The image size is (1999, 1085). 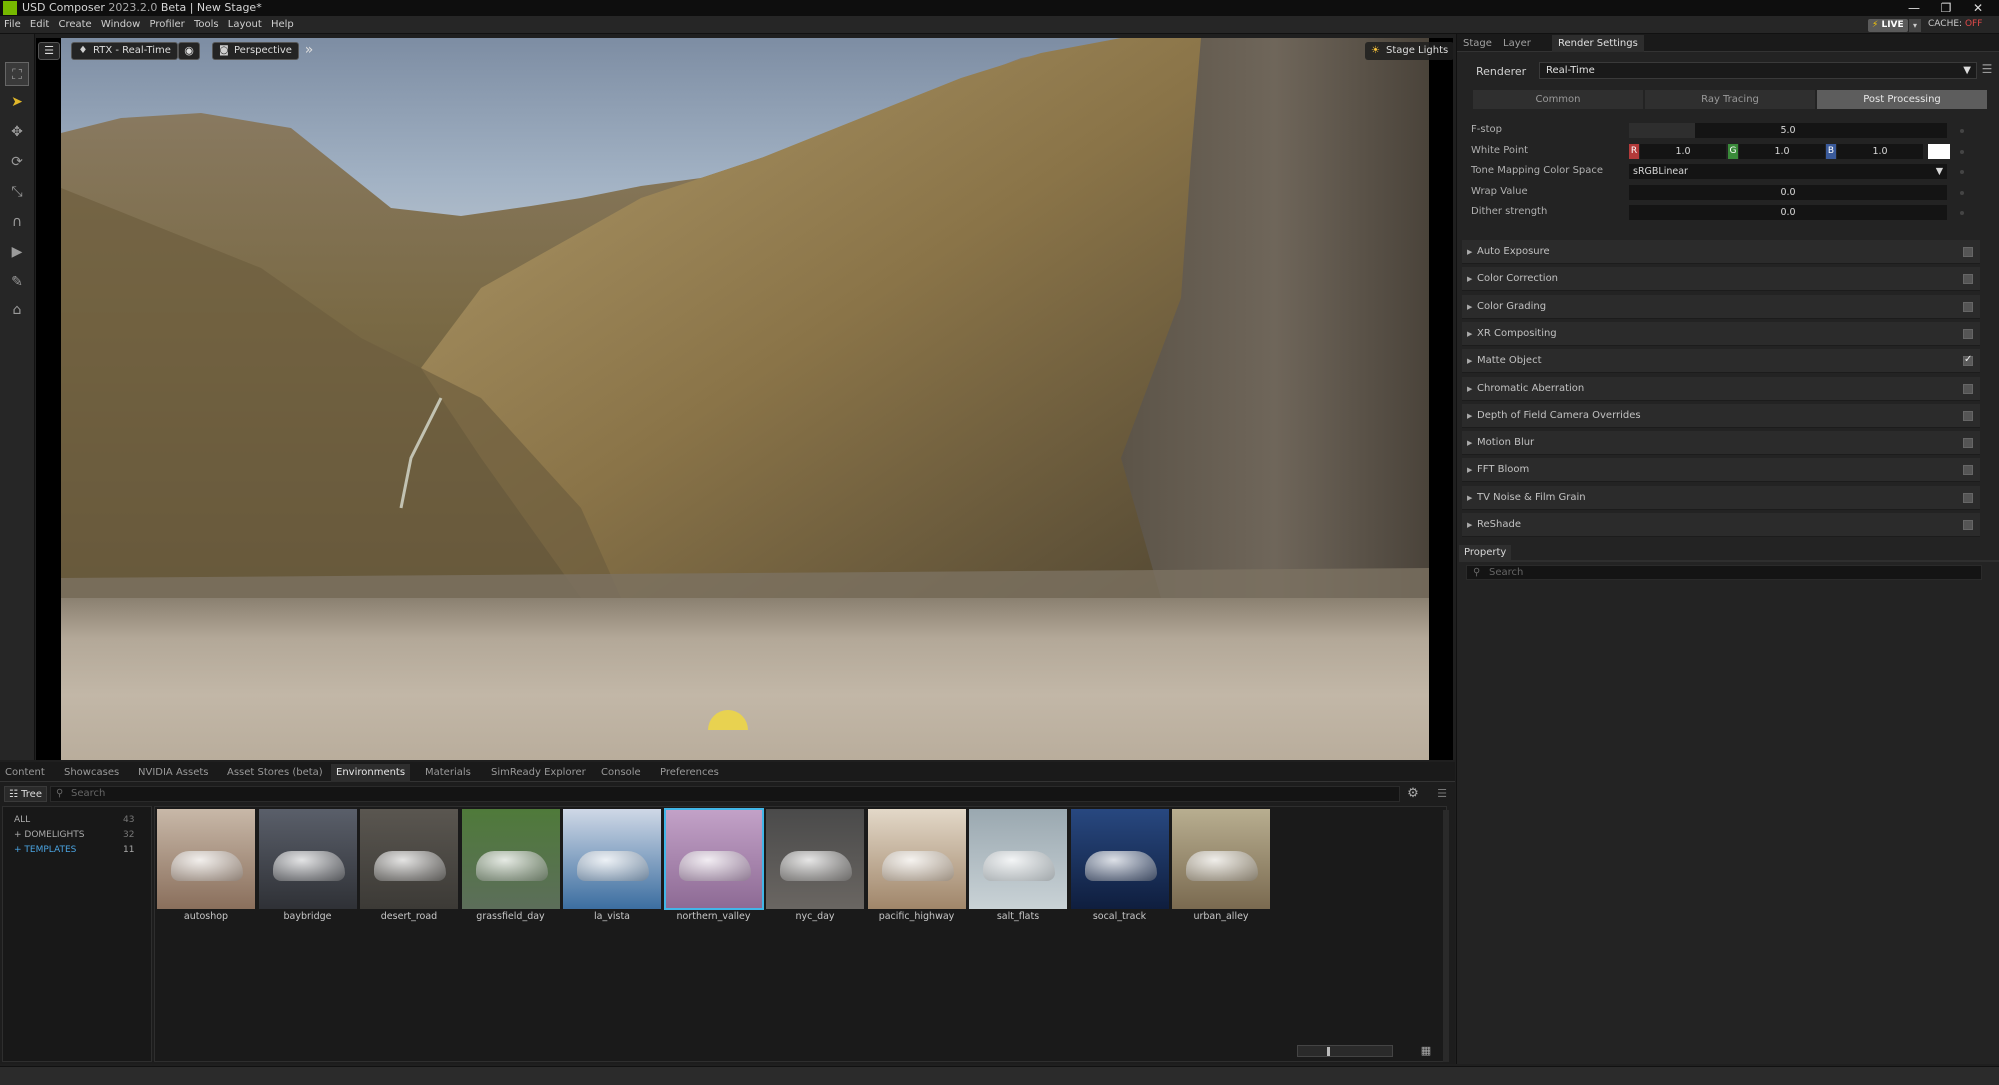 I want to click on environment-thumbnail: grassfield_day, so click(x=510, y=865).